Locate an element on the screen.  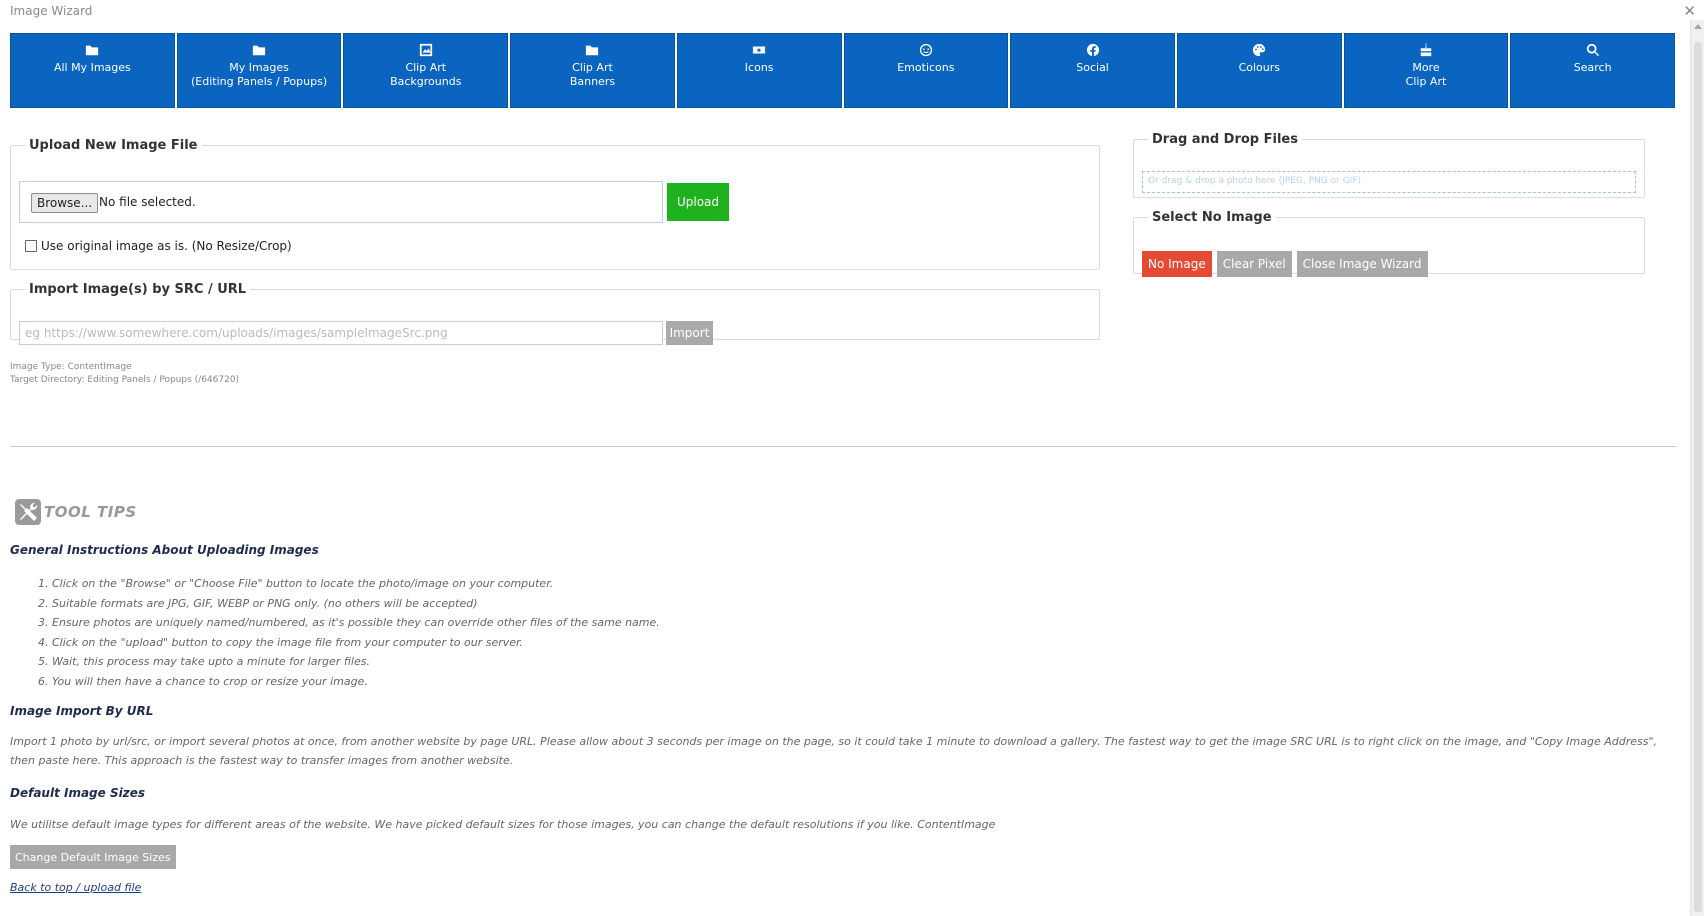
scroll-up-icon is located at coordinates (1698, 26).